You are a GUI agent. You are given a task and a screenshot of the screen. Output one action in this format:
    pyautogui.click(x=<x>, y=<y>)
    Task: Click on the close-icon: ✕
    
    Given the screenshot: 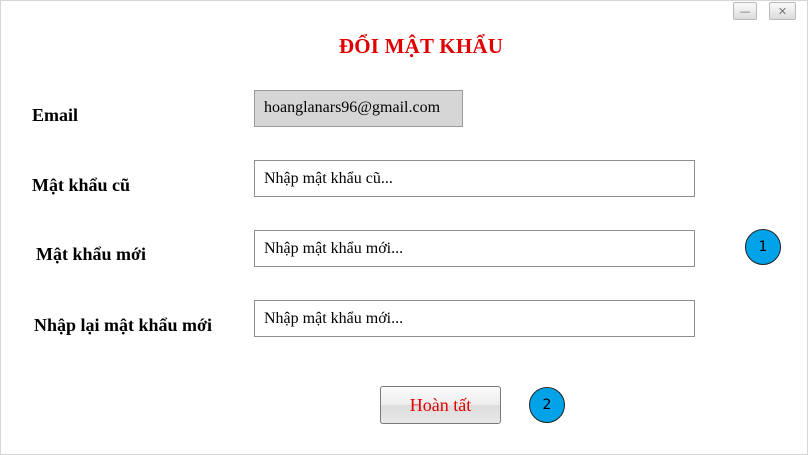 What is the action you would take?
    pyautogui.click(x=782, y=11)
    